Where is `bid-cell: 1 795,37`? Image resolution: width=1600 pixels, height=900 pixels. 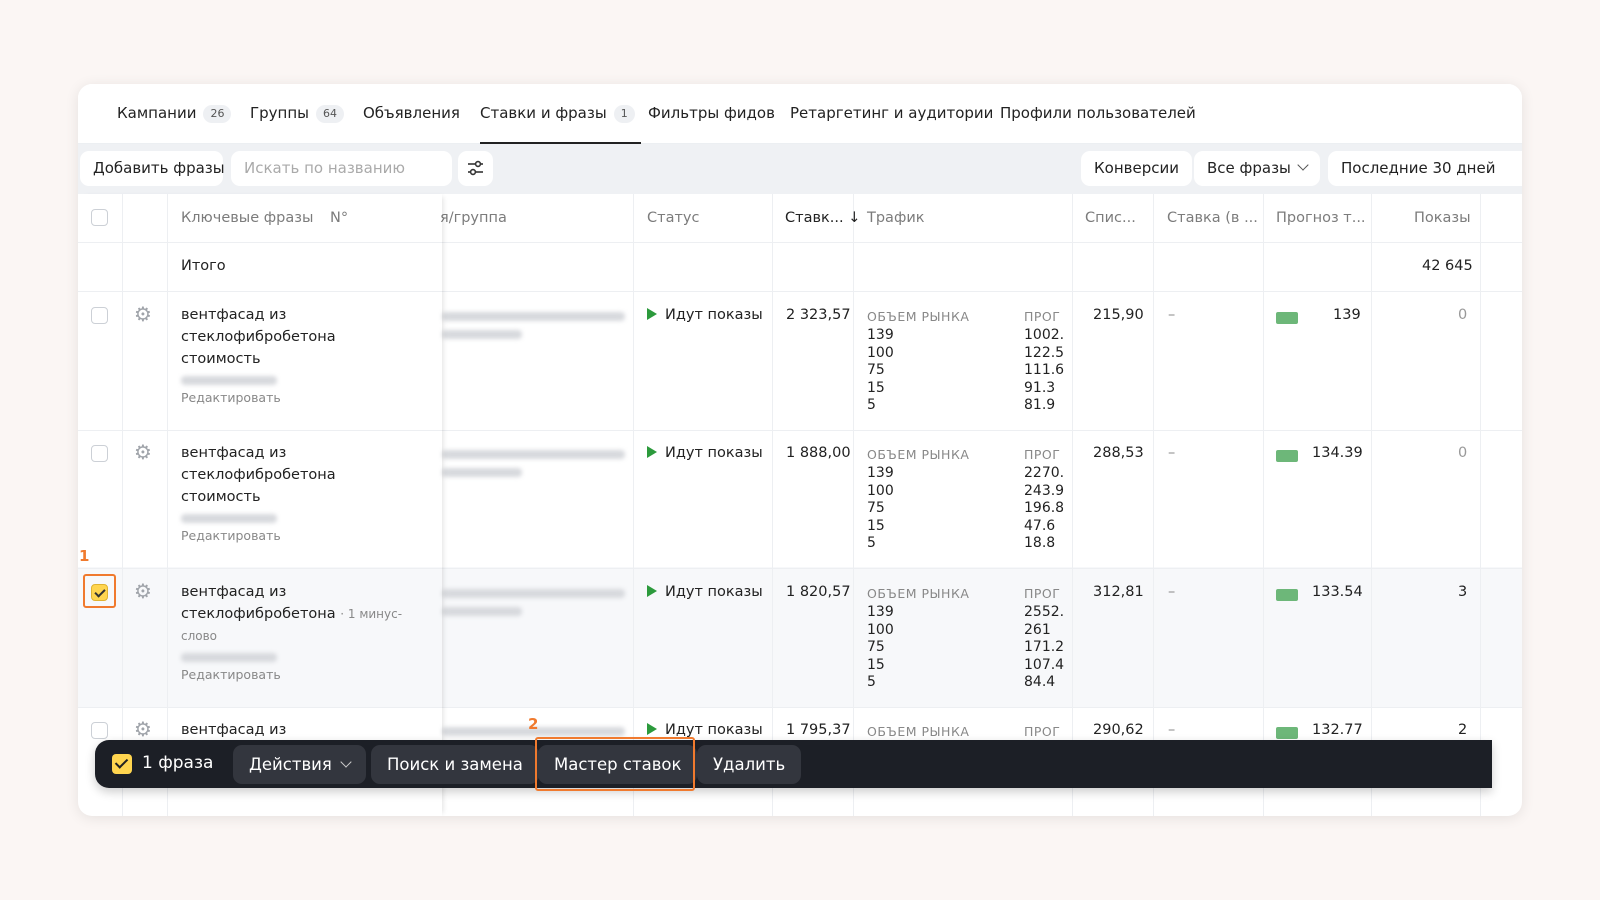
bid-cell: 1 795,37 is located at coordinates (818, 730).